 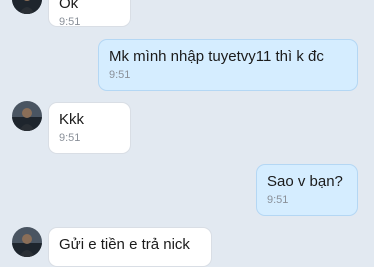 I want to click on message-bubble: Sao v bạn? 9:51, so click(x=307, y=190).